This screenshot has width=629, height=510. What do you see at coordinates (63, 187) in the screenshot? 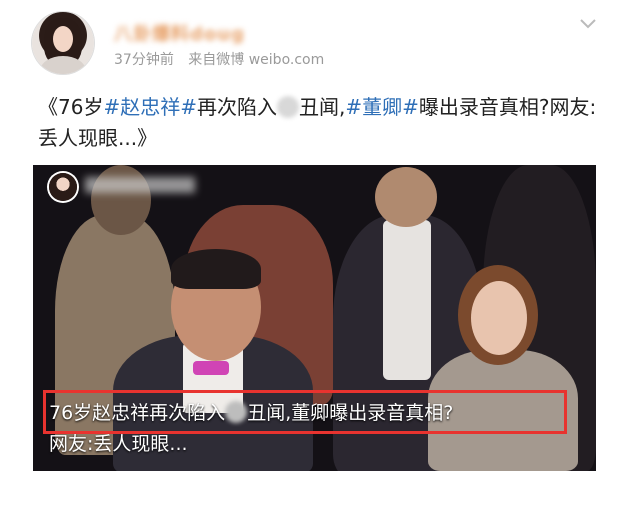
I see `card-avatar` at bounding box center [63, 187].